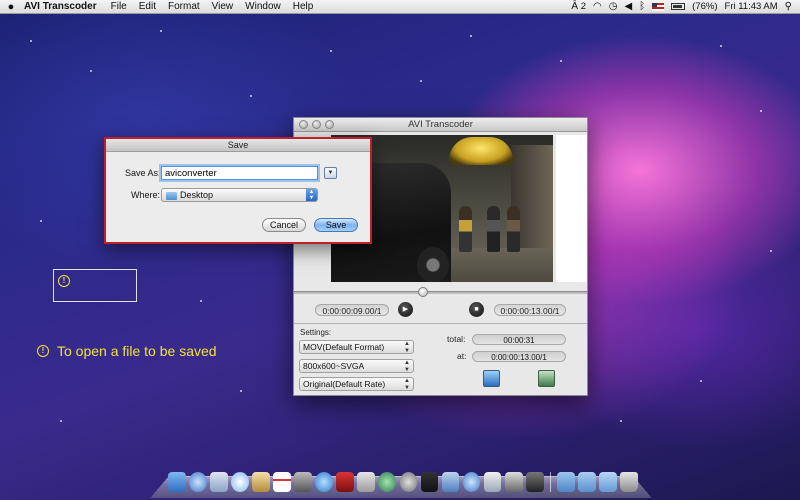 The width and height of the screenshot is (800, 500). What do you see at coordinates (751, 6) in the screenshot?
I see `menu-clock: Fri 11:43 AM` at bounding box center [751, 6].